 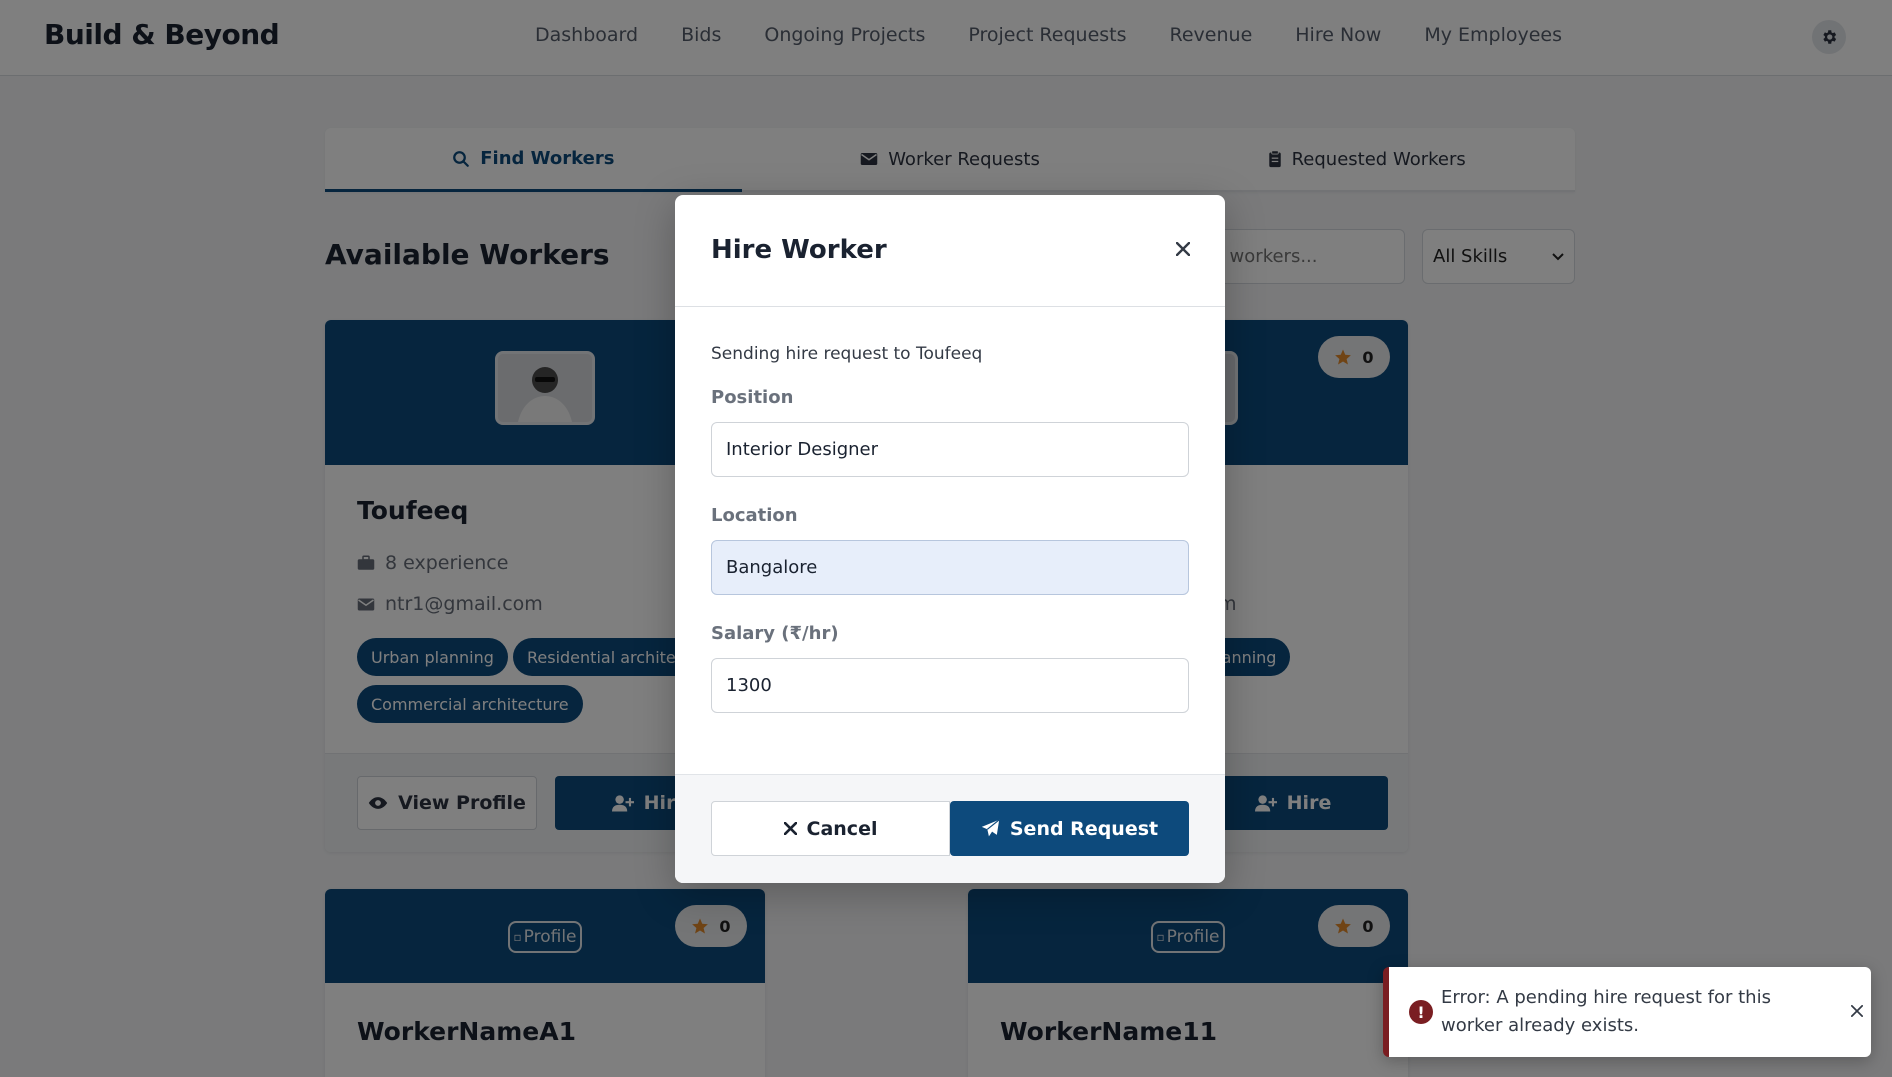 I want to click on send-request-label: Send Request, so click(x=1084, y=828).